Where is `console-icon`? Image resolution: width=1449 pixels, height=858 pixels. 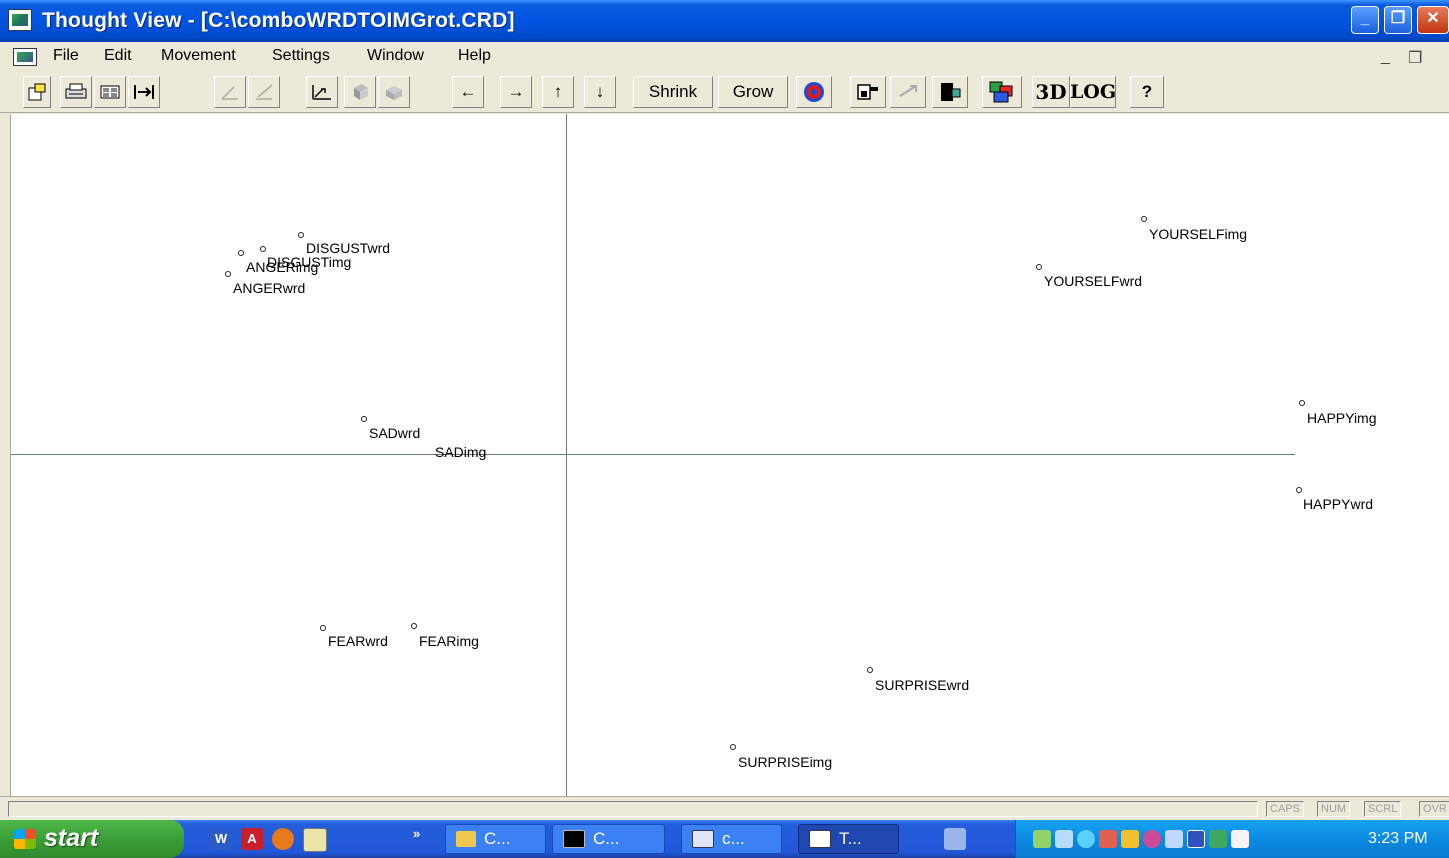 console-icon is located at coordinates (574, 839).